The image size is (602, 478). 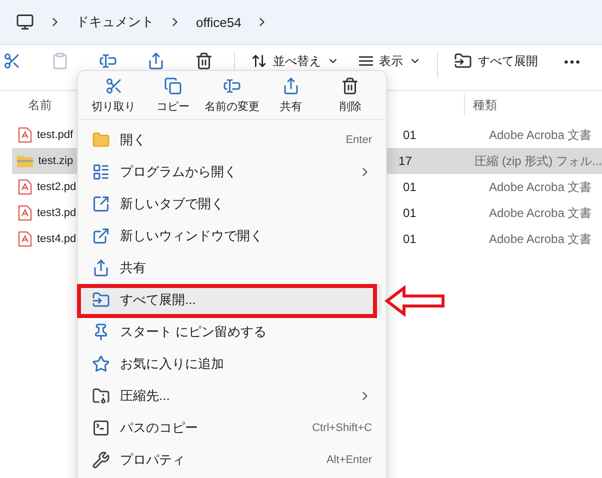 What do you see at coordinates (342, 428) in the screenshot?
I see `shortcut-text: Ctrl+Shift+C` at bounding box center [342, 428].